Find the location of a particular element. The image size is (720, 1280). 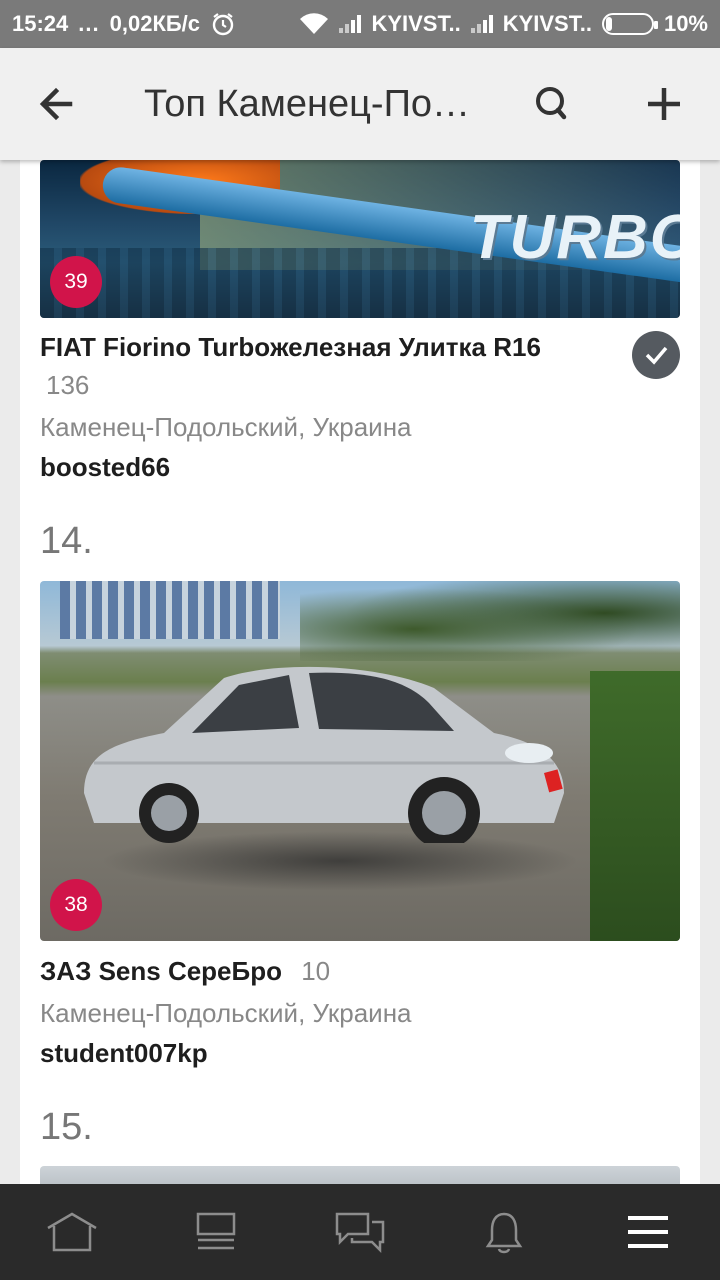

nav-home-button is located at coordinates (72, 1232).